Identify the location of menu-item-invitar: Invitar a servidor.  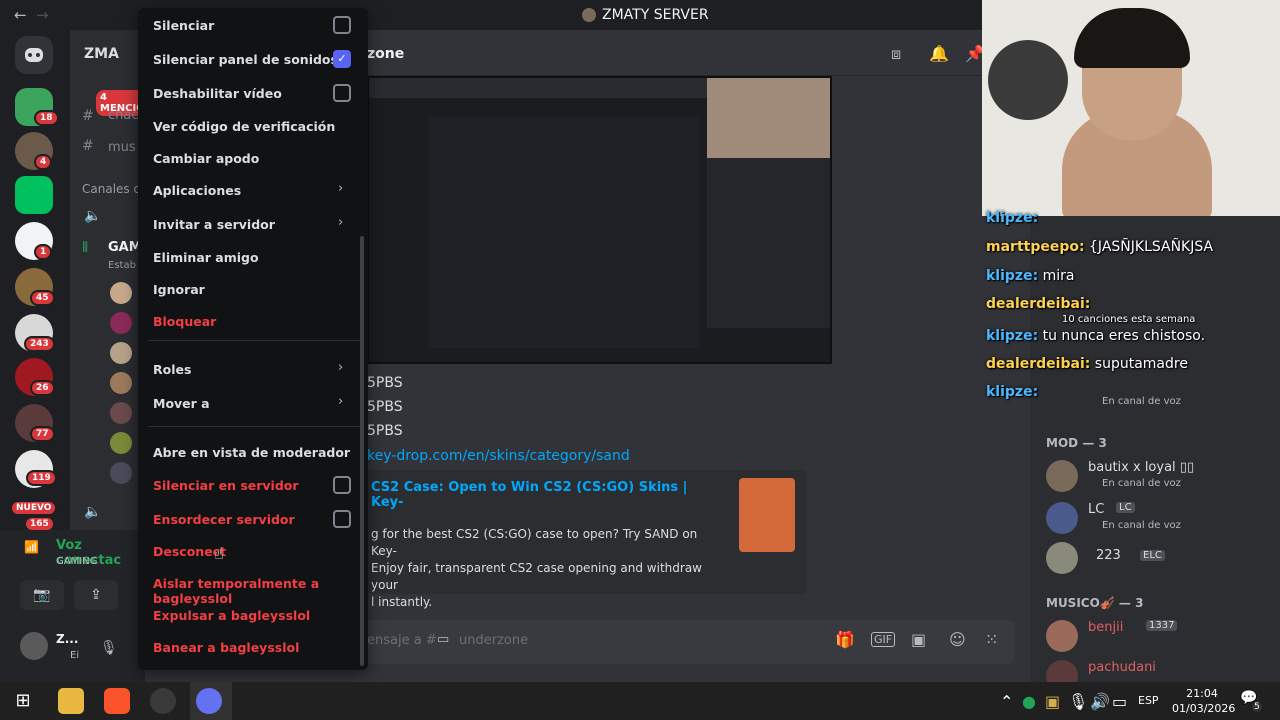
(253, 224).